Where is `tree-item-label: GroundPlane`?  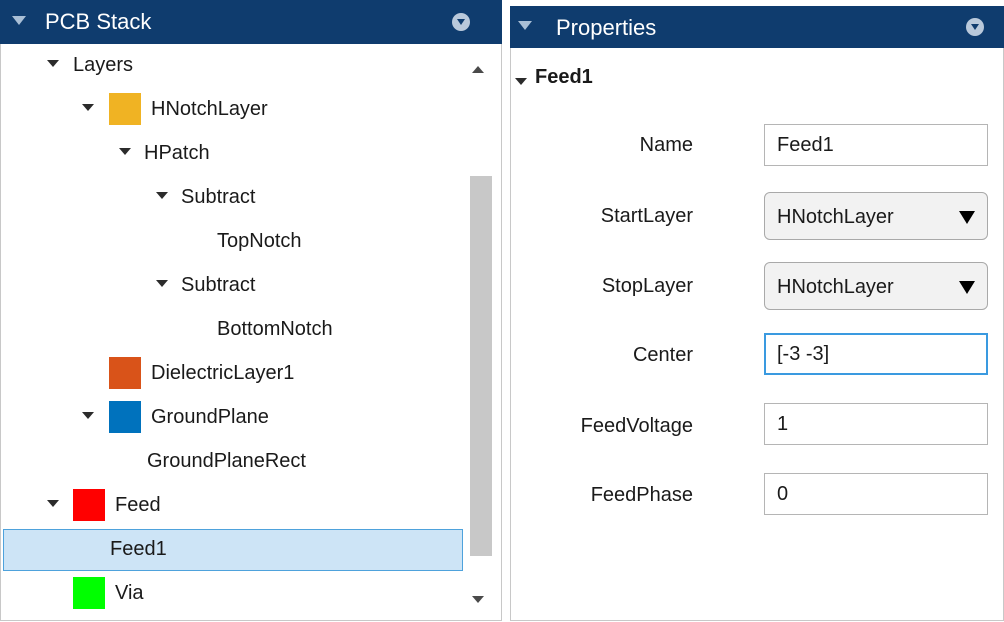 tree-item-label: GroundPlane is located at coordinates (210, 417).